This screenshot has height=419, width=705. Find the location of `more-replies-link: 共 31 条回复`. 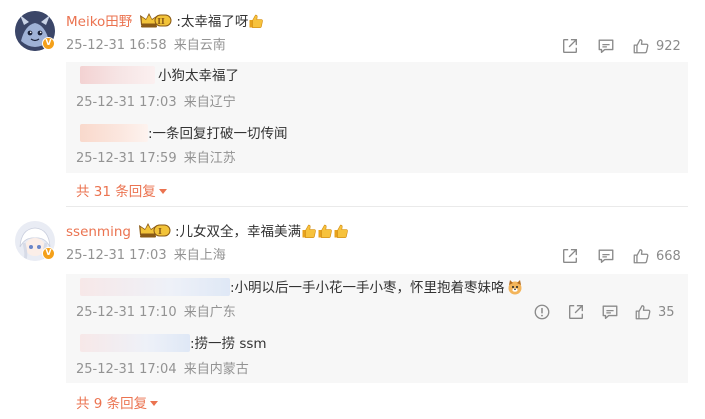

more-replies-link: 共 31 条回复 is located at coordinates (121, 190).